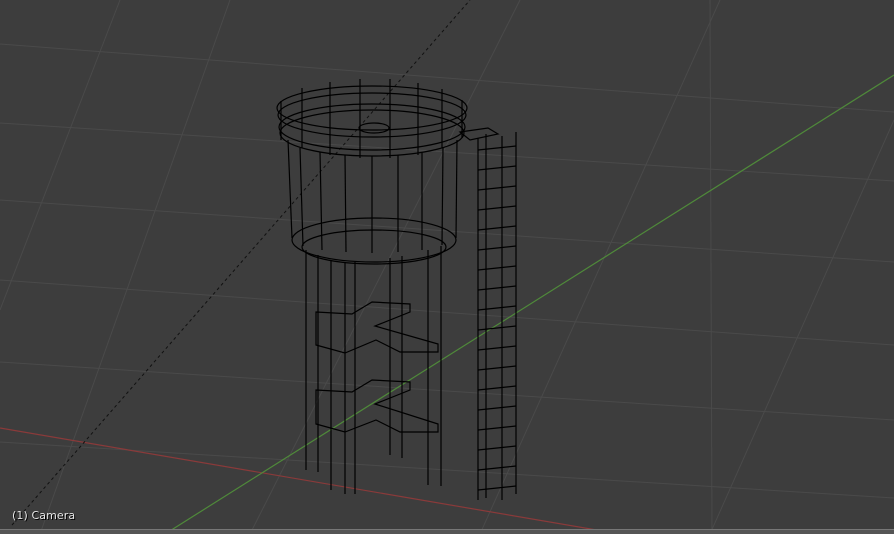 The width and height of the screenshot is (894, 534). What do you see at coordinates (310, 480) in the screenshot?
I see `x-axis-line` at bounding box center [310, 480].